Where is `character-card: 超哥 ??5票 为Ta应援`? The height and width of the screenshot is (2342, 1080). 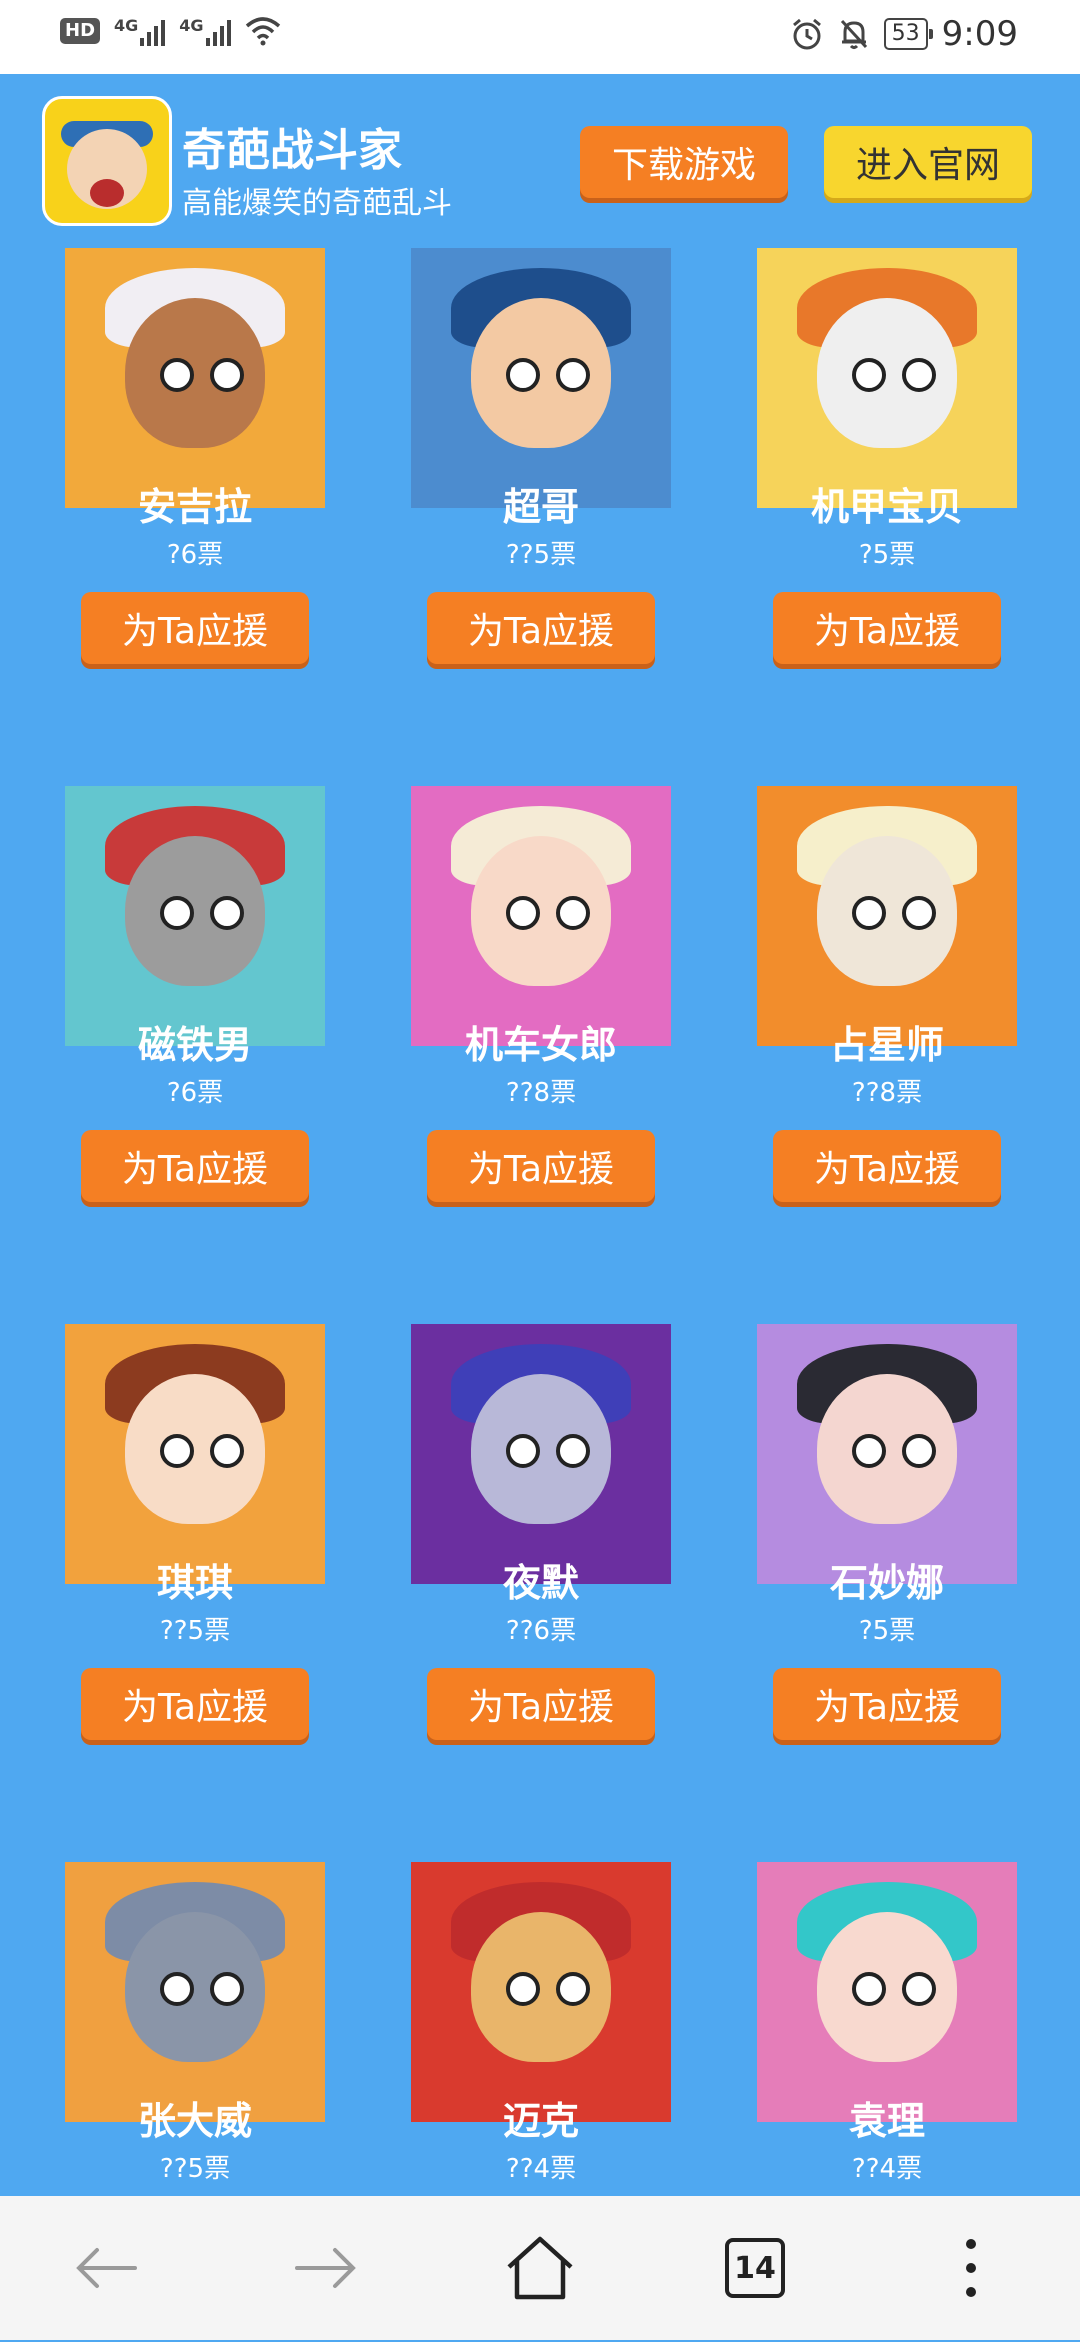
character-card: 超哥 ??5票 为Ta应援 is located at coordinates (541, 488).